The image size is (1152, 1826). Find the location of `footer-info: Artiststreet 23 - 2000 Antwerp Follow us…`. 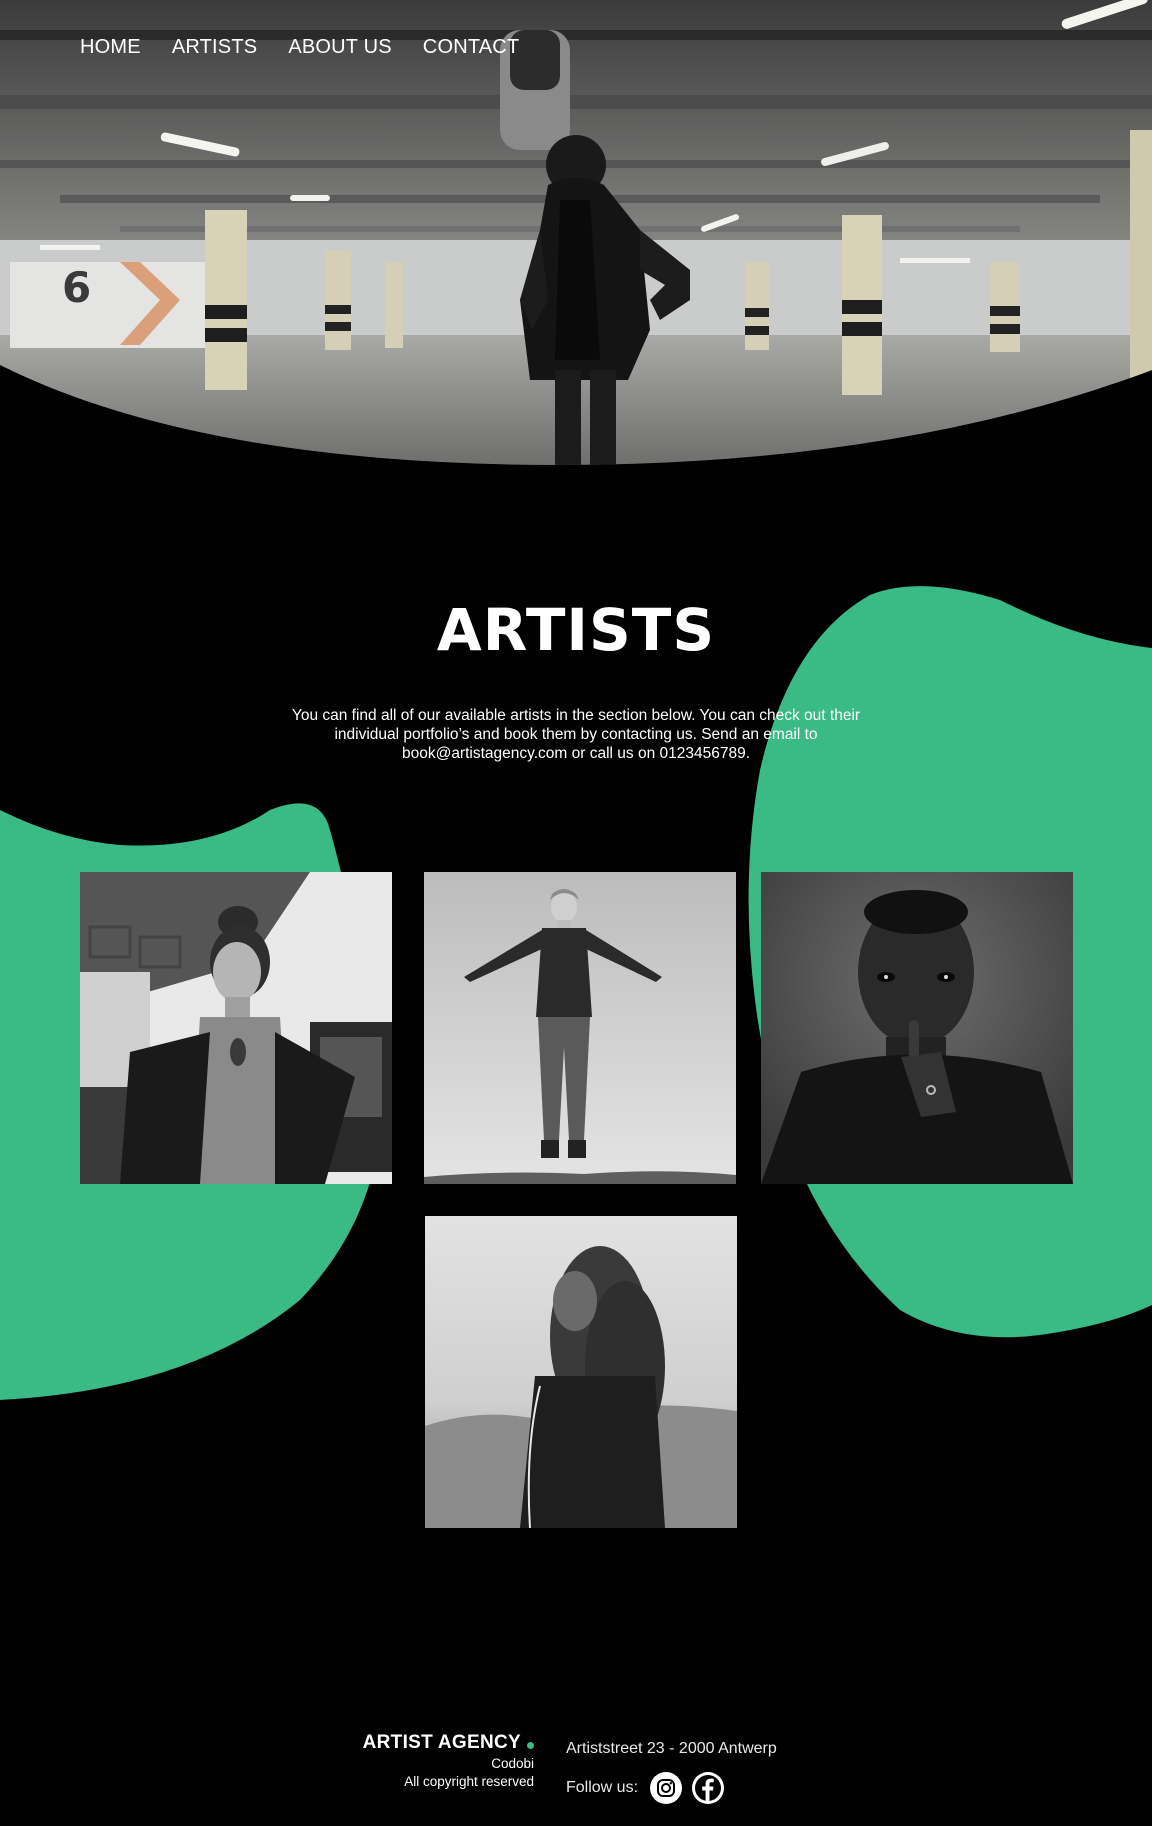

footer-info: Artiststreet 23 - 2000 Antwerp Follow us… is located at coordinates (671, 1772).